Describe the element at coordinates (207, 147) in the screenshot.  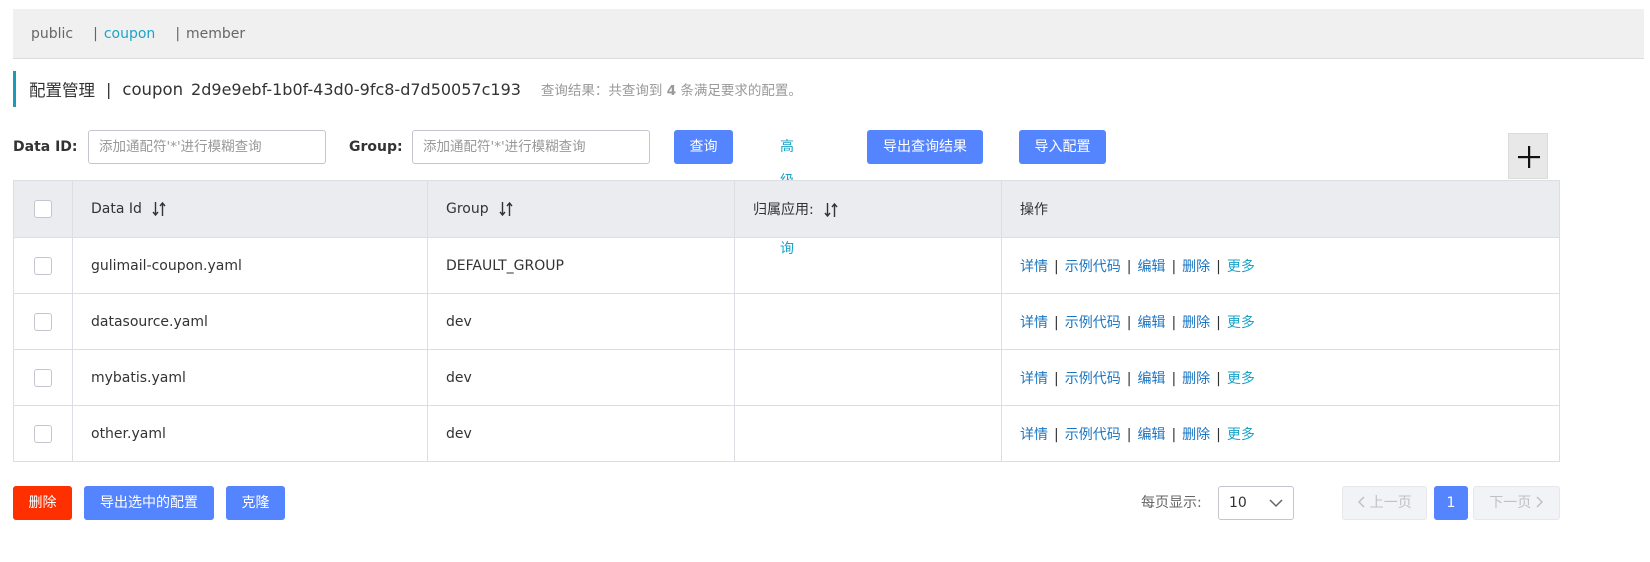
I see `data-id-input` at that location.